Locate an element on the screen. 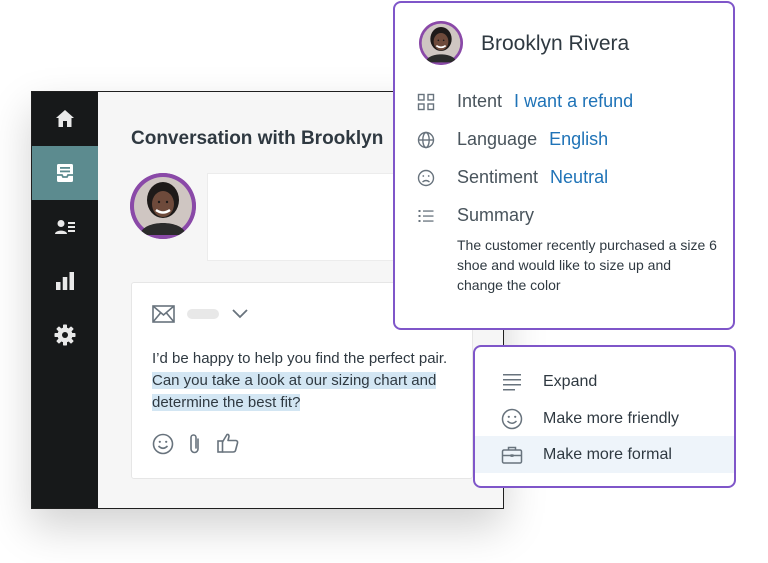 This screenshot has width=768, height=563. emoji-icon is located at coordinates (163, 444).